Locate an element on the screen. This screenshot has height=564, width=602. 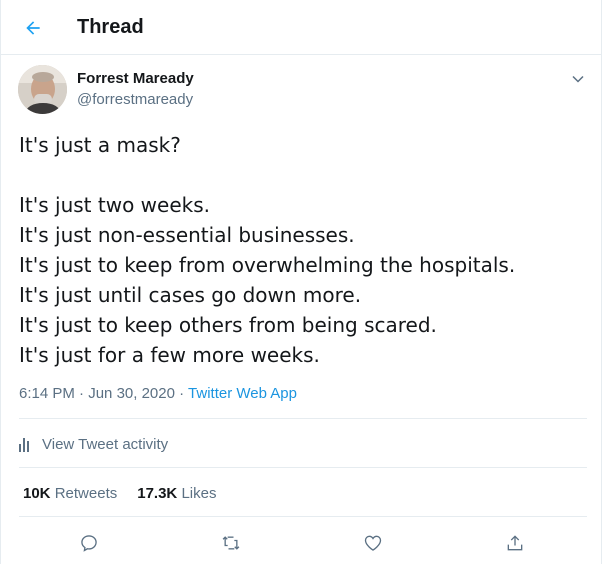
tweet-line: It's just non-essential businesses. is located at coordinates (187, 235).